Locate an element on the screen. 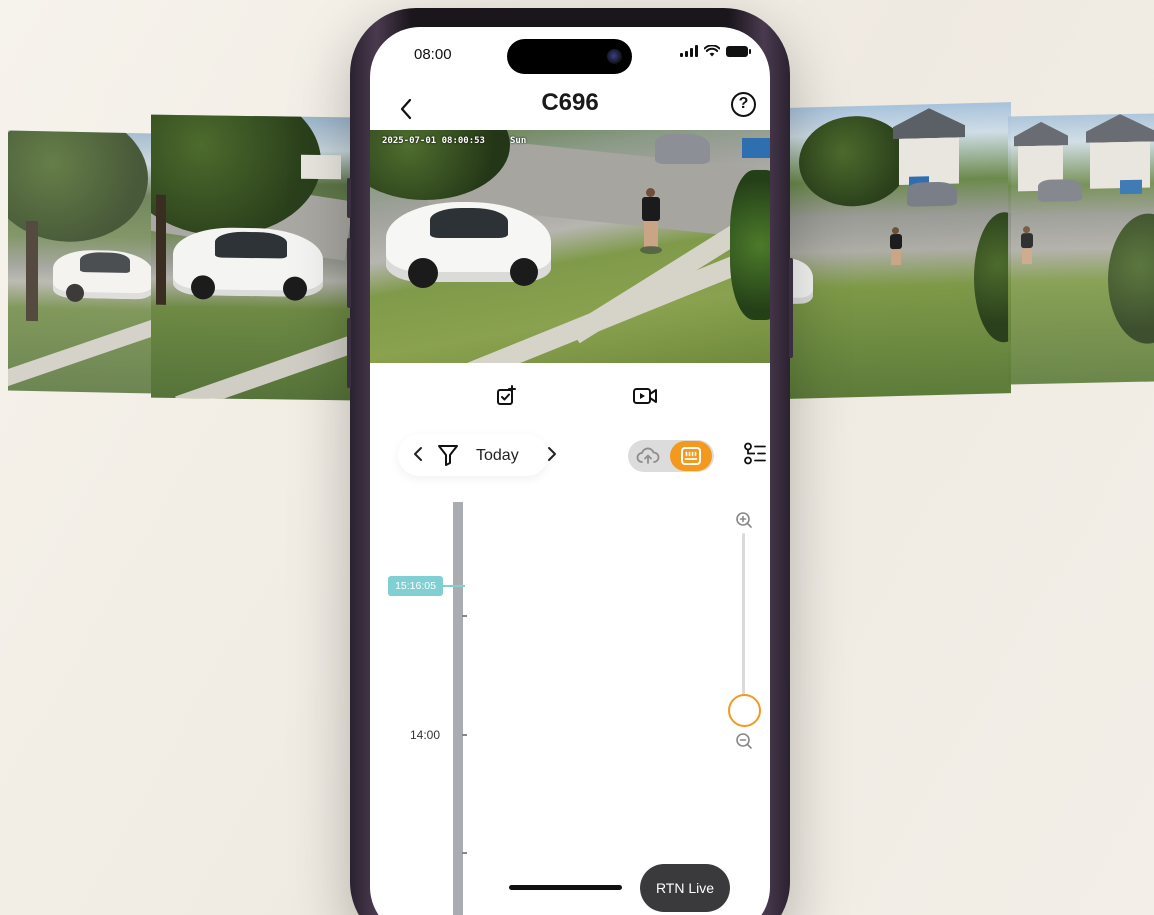 The image size is (1154, 915). chevron-left-icon is located at coordinates (418, 454).